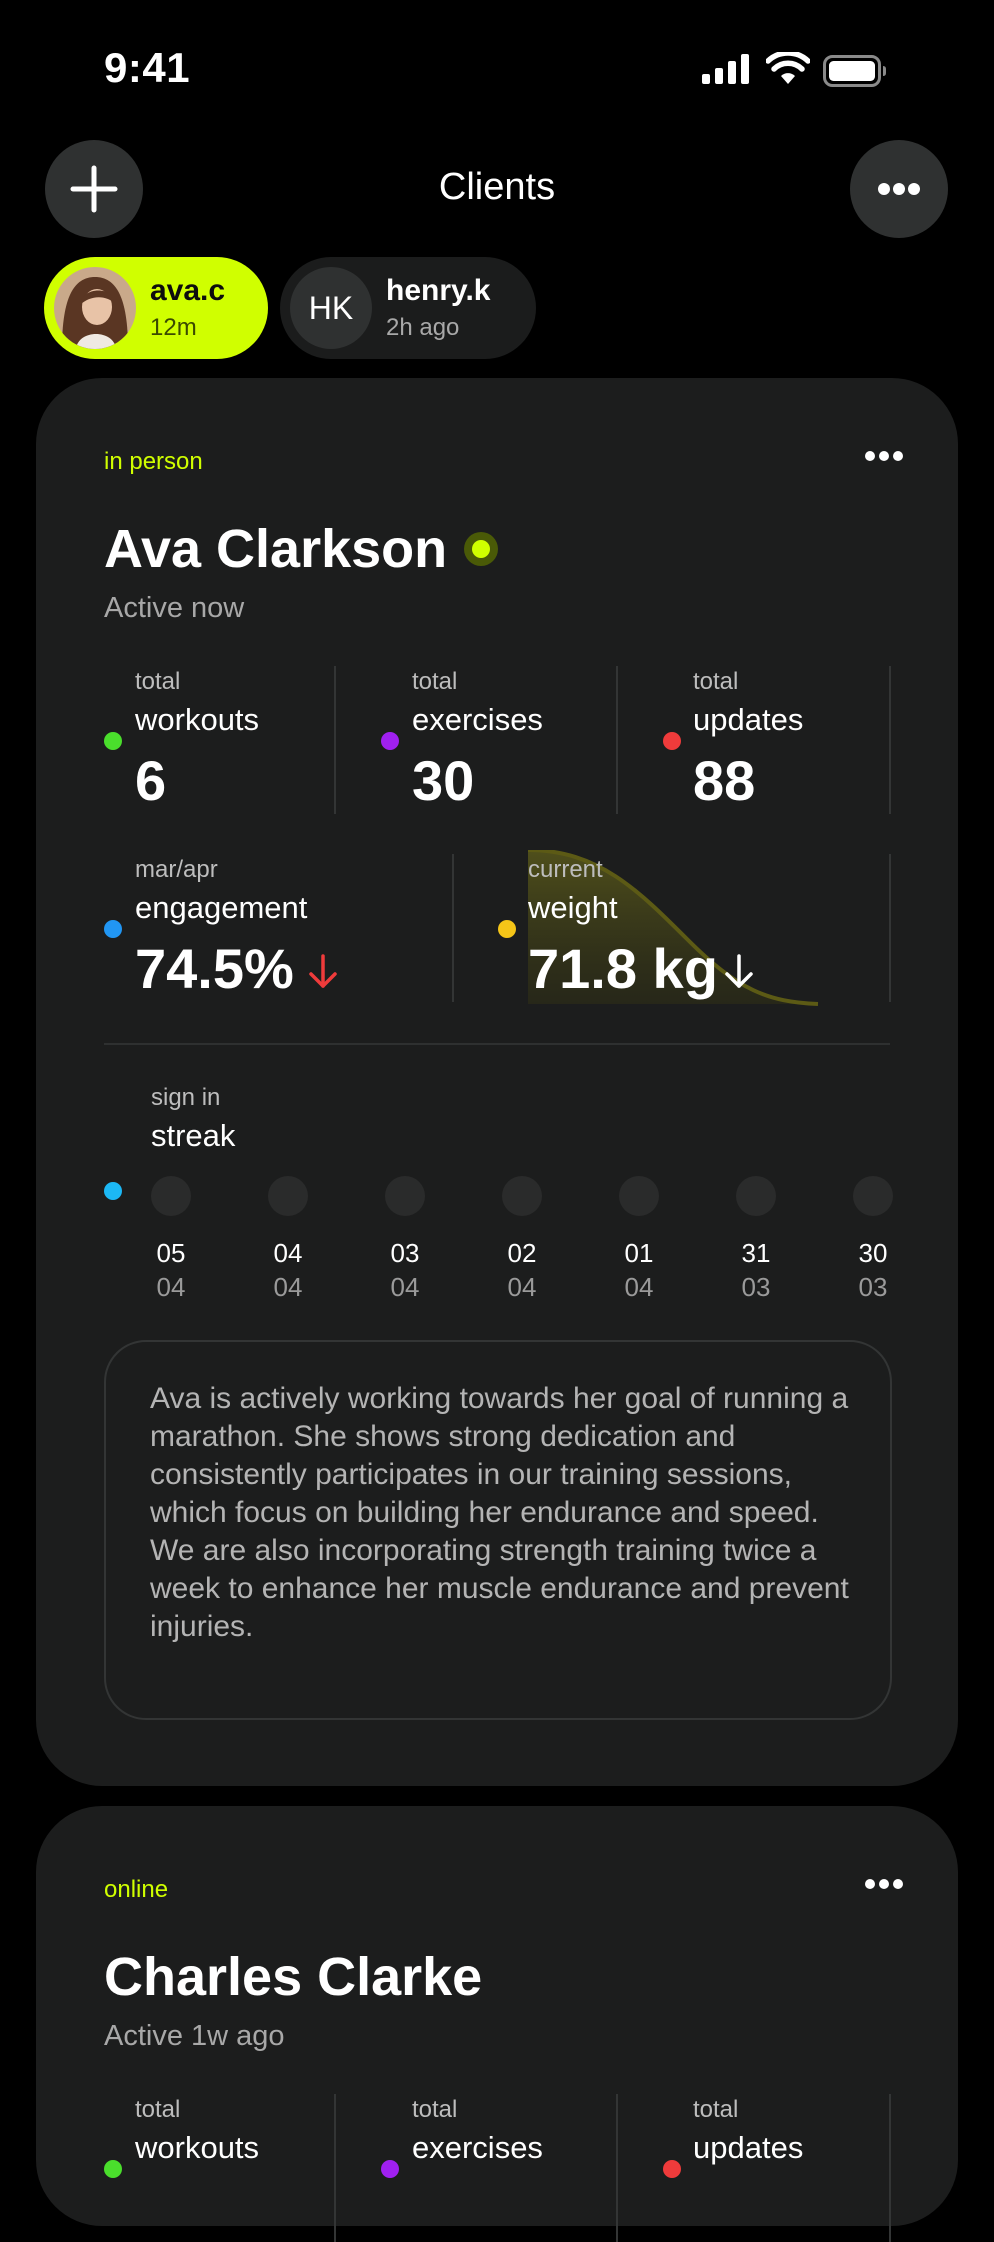  Describe the element at coordinates (156, 308) in the screenshot. I see `client-chip-ava: ava.c 12m` at that location.